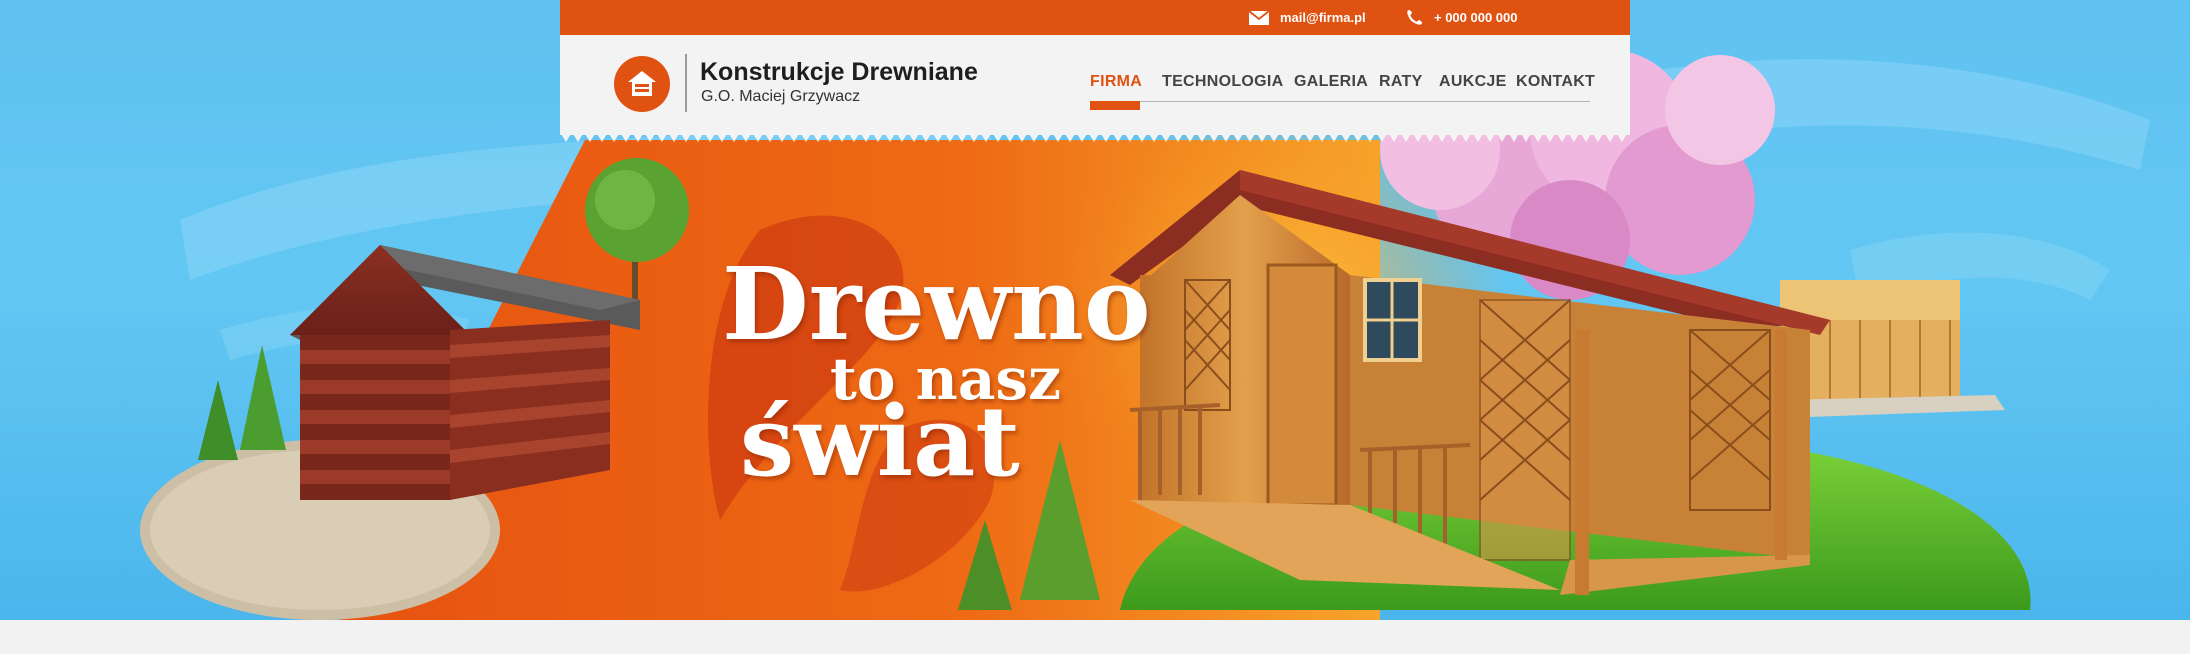 The height and width of the screenshot is (654, 2190). What do you see at coordinates (1115, 105) in the screenshot?
I see `nav-active-indicator` at bounding box center [1115, 105].